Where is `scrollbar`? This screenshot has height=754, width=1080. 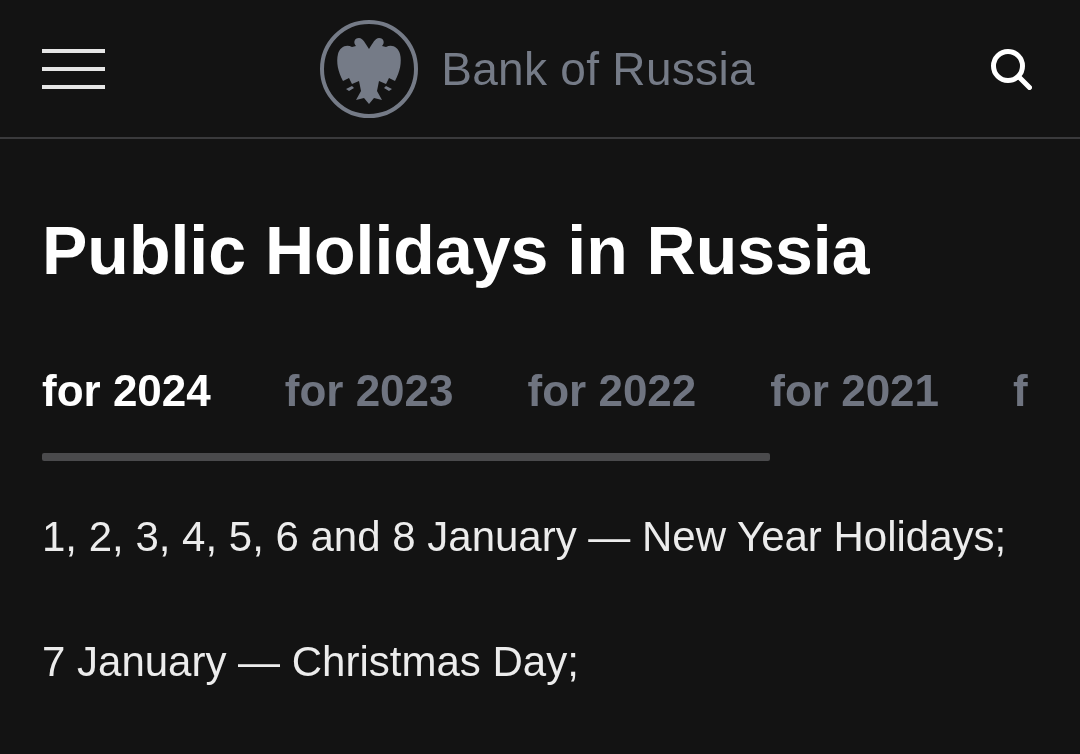
scrollbar is located at coordinates (406, 457).